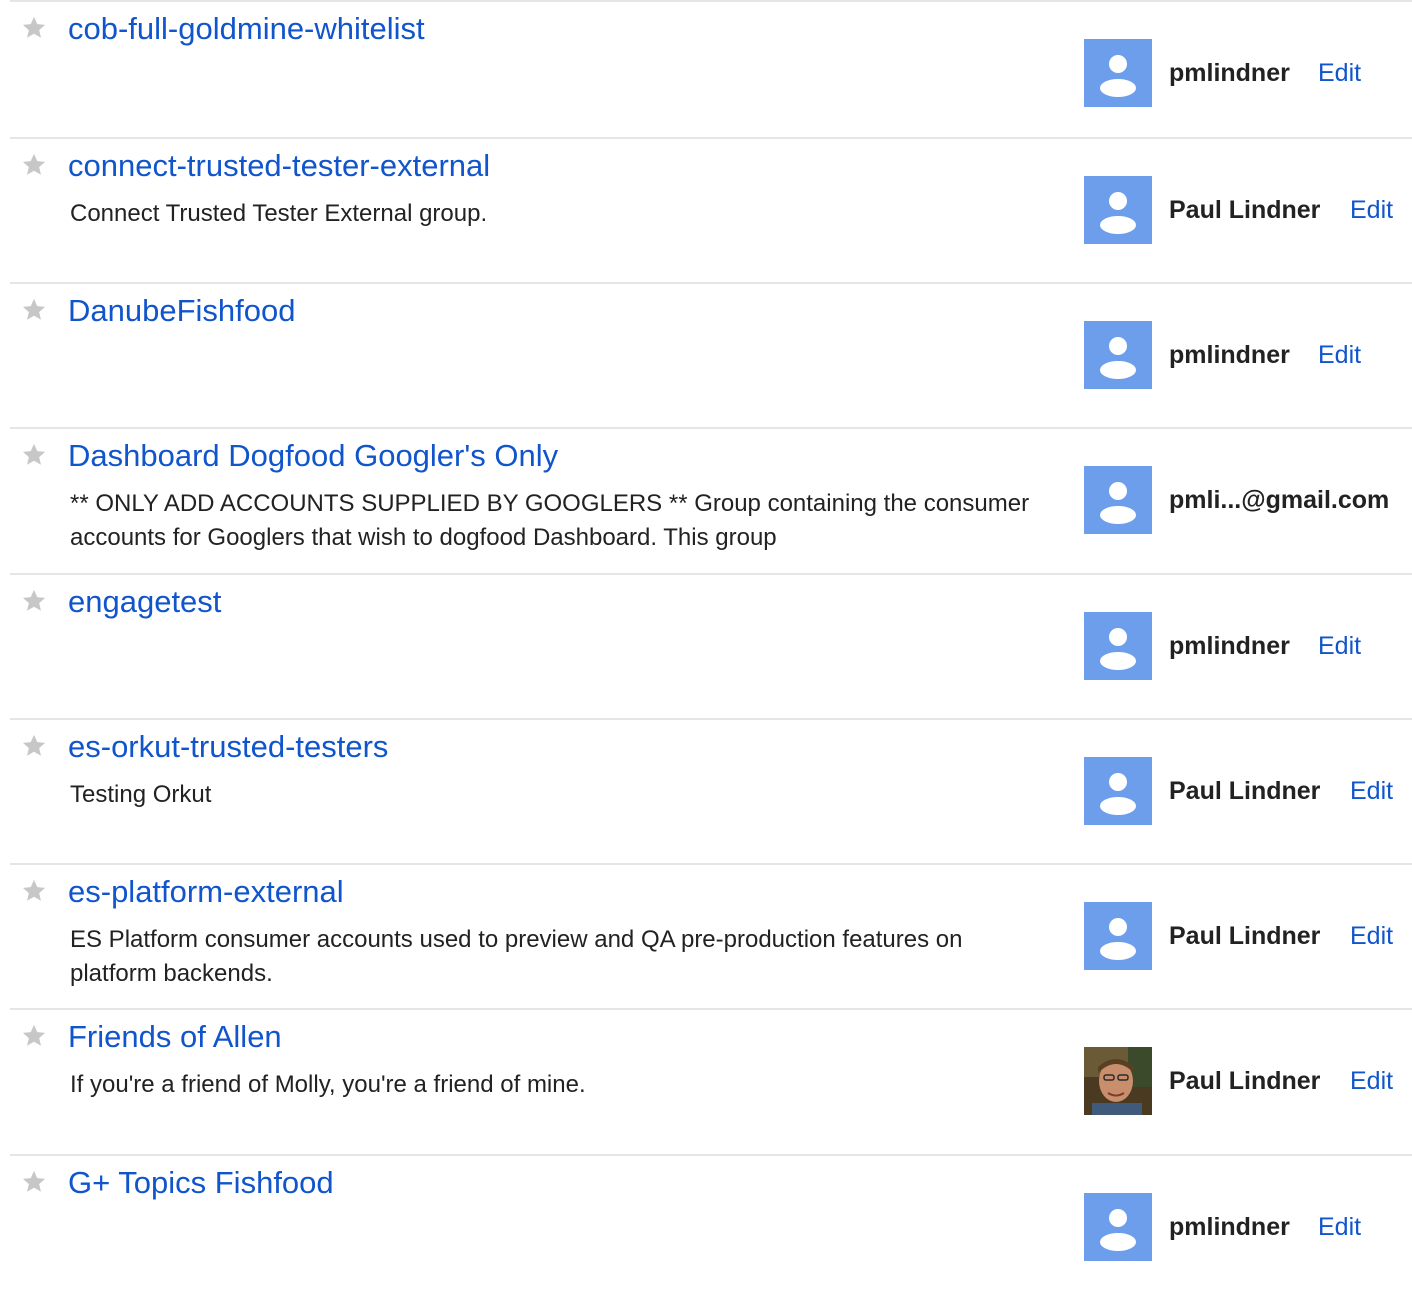 The image size is (1412, 1299). Describe the element at coordinates (175, 1037) in the screenshot. I see `group-name-link: Friends of Allen` at that location.